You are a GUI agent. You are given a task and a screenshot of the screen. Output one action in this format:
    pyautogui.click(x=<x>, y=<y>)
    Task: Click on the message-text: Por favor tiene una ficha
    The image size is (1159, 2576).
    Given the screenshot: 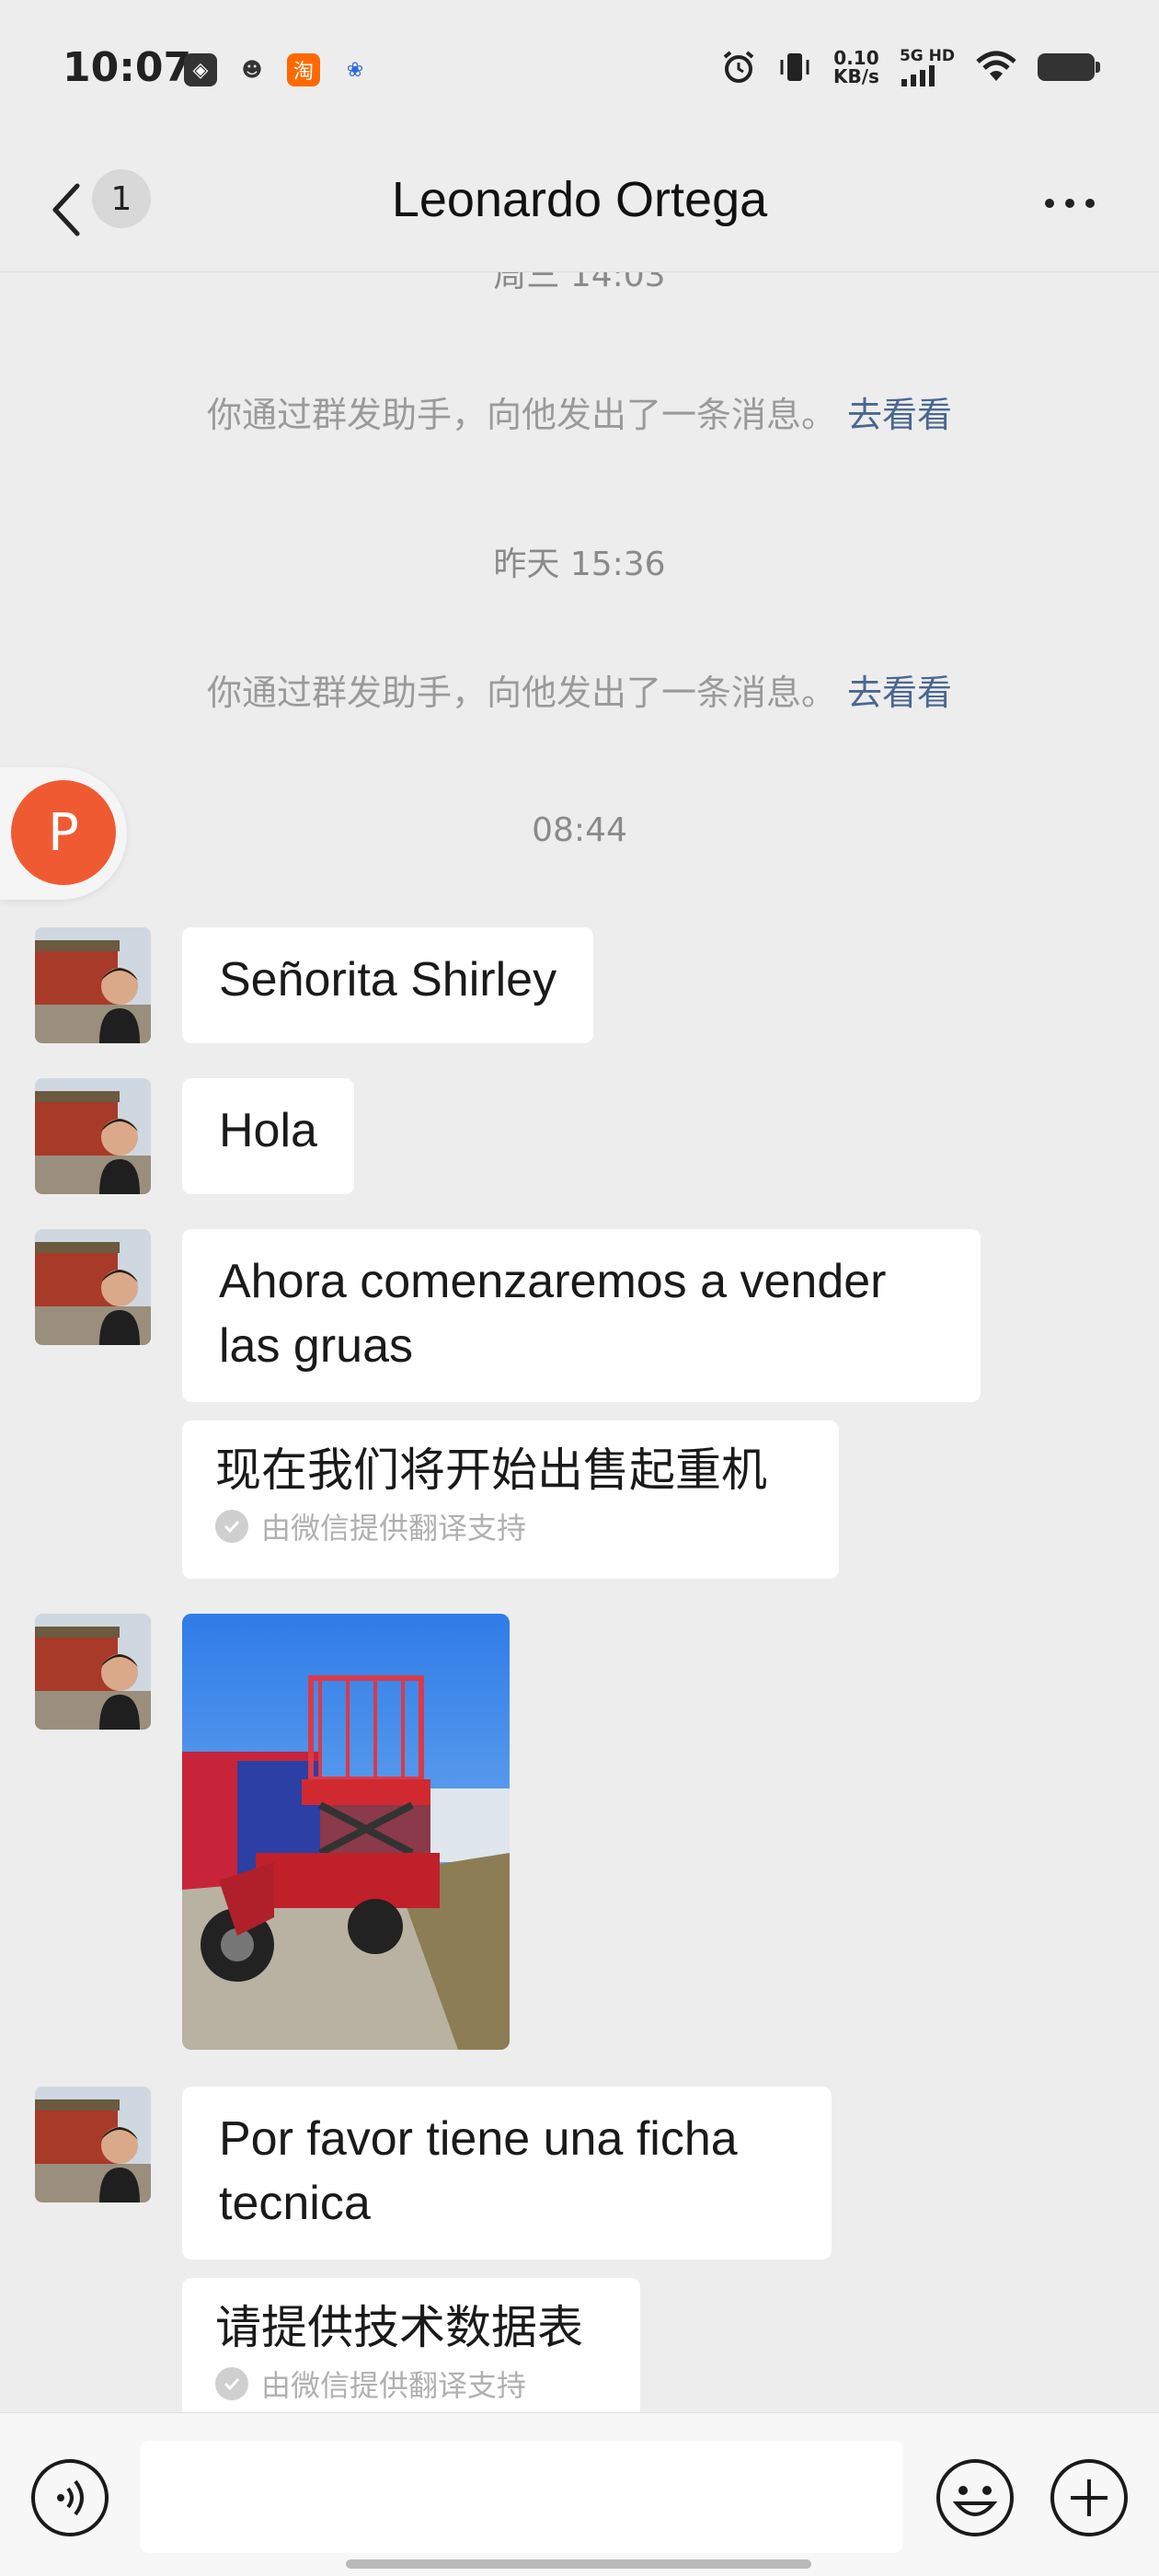 What is the action you would take?
    pyautogui.click(x=478, y=2139)
    